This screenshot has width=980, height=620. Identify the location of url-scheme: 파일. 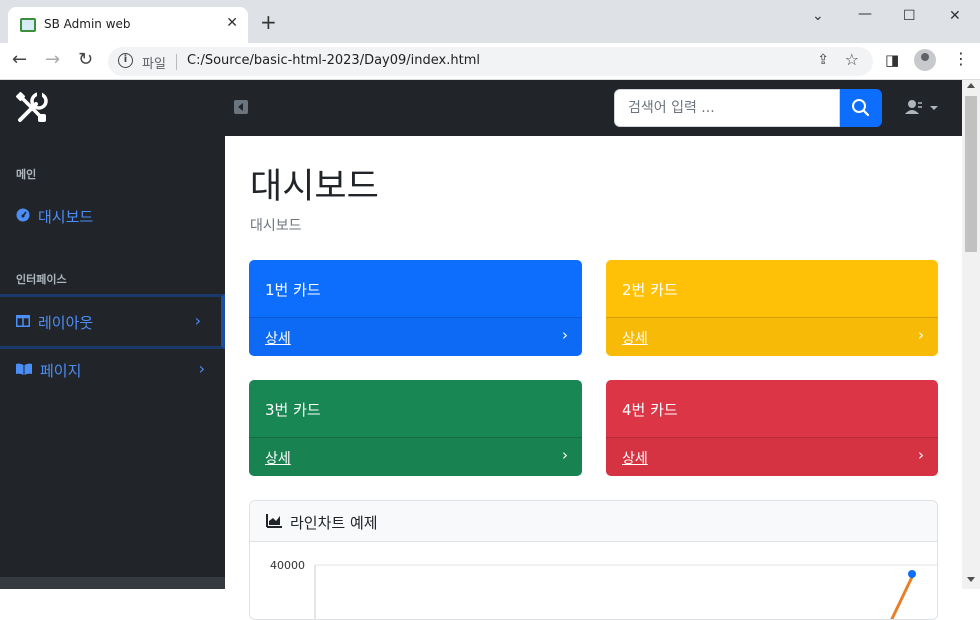
(154, 64).